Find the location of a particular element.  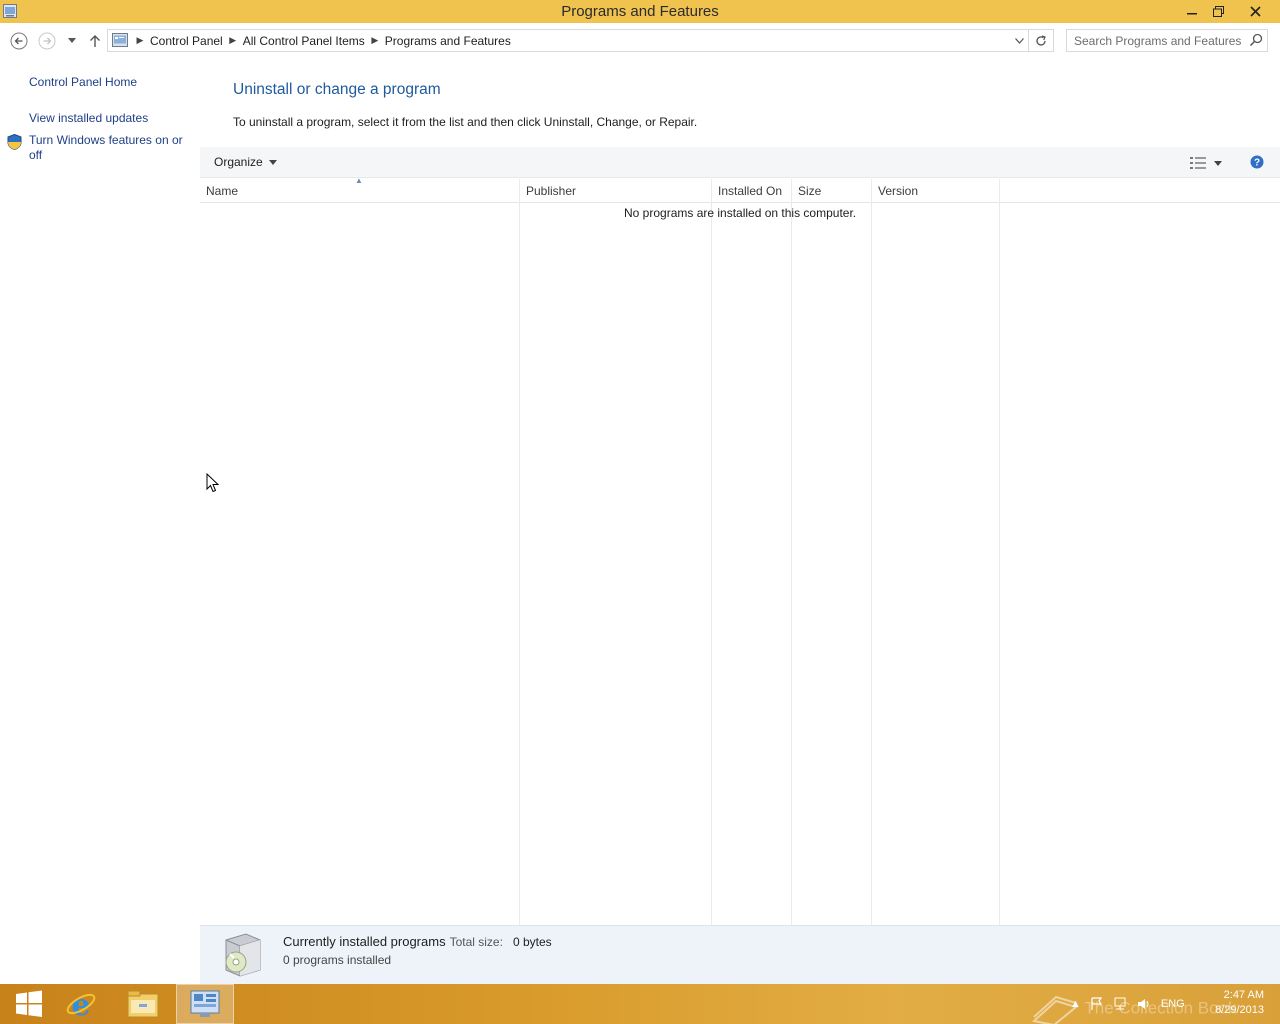

up-button is located at coordinates (95, 41).